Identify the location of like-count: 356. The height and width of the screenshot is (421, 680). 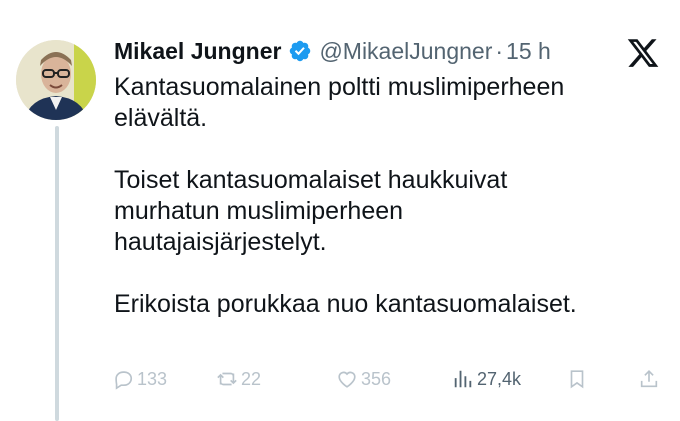
(376, 378).